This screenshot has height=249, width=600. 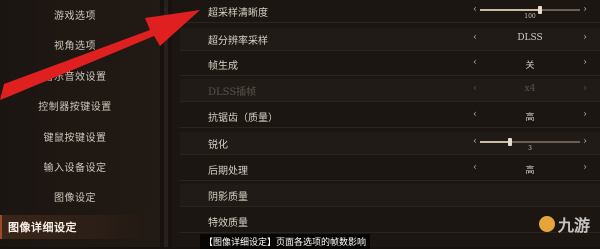 I want to click on sidebar-item-audio-settings: 音乐音效设置, so click(x=75, y=75).